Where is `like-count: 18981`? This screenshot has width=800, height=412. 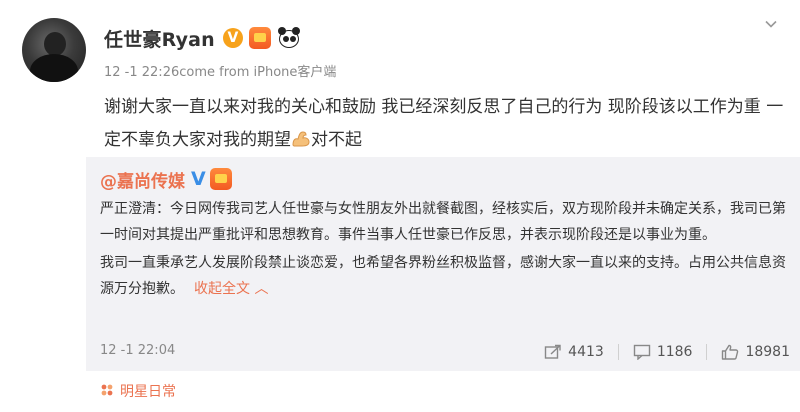 like-count: 18981 is located at coordinates (767, 352).